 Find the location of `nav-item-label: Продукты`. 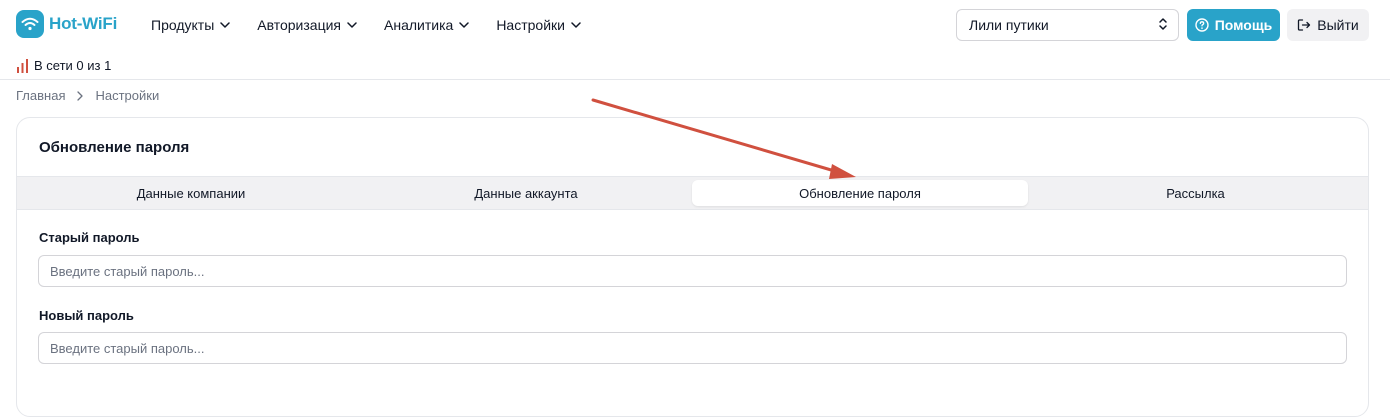

nav-item-label: Продукты is located at coordinates (183, 25).